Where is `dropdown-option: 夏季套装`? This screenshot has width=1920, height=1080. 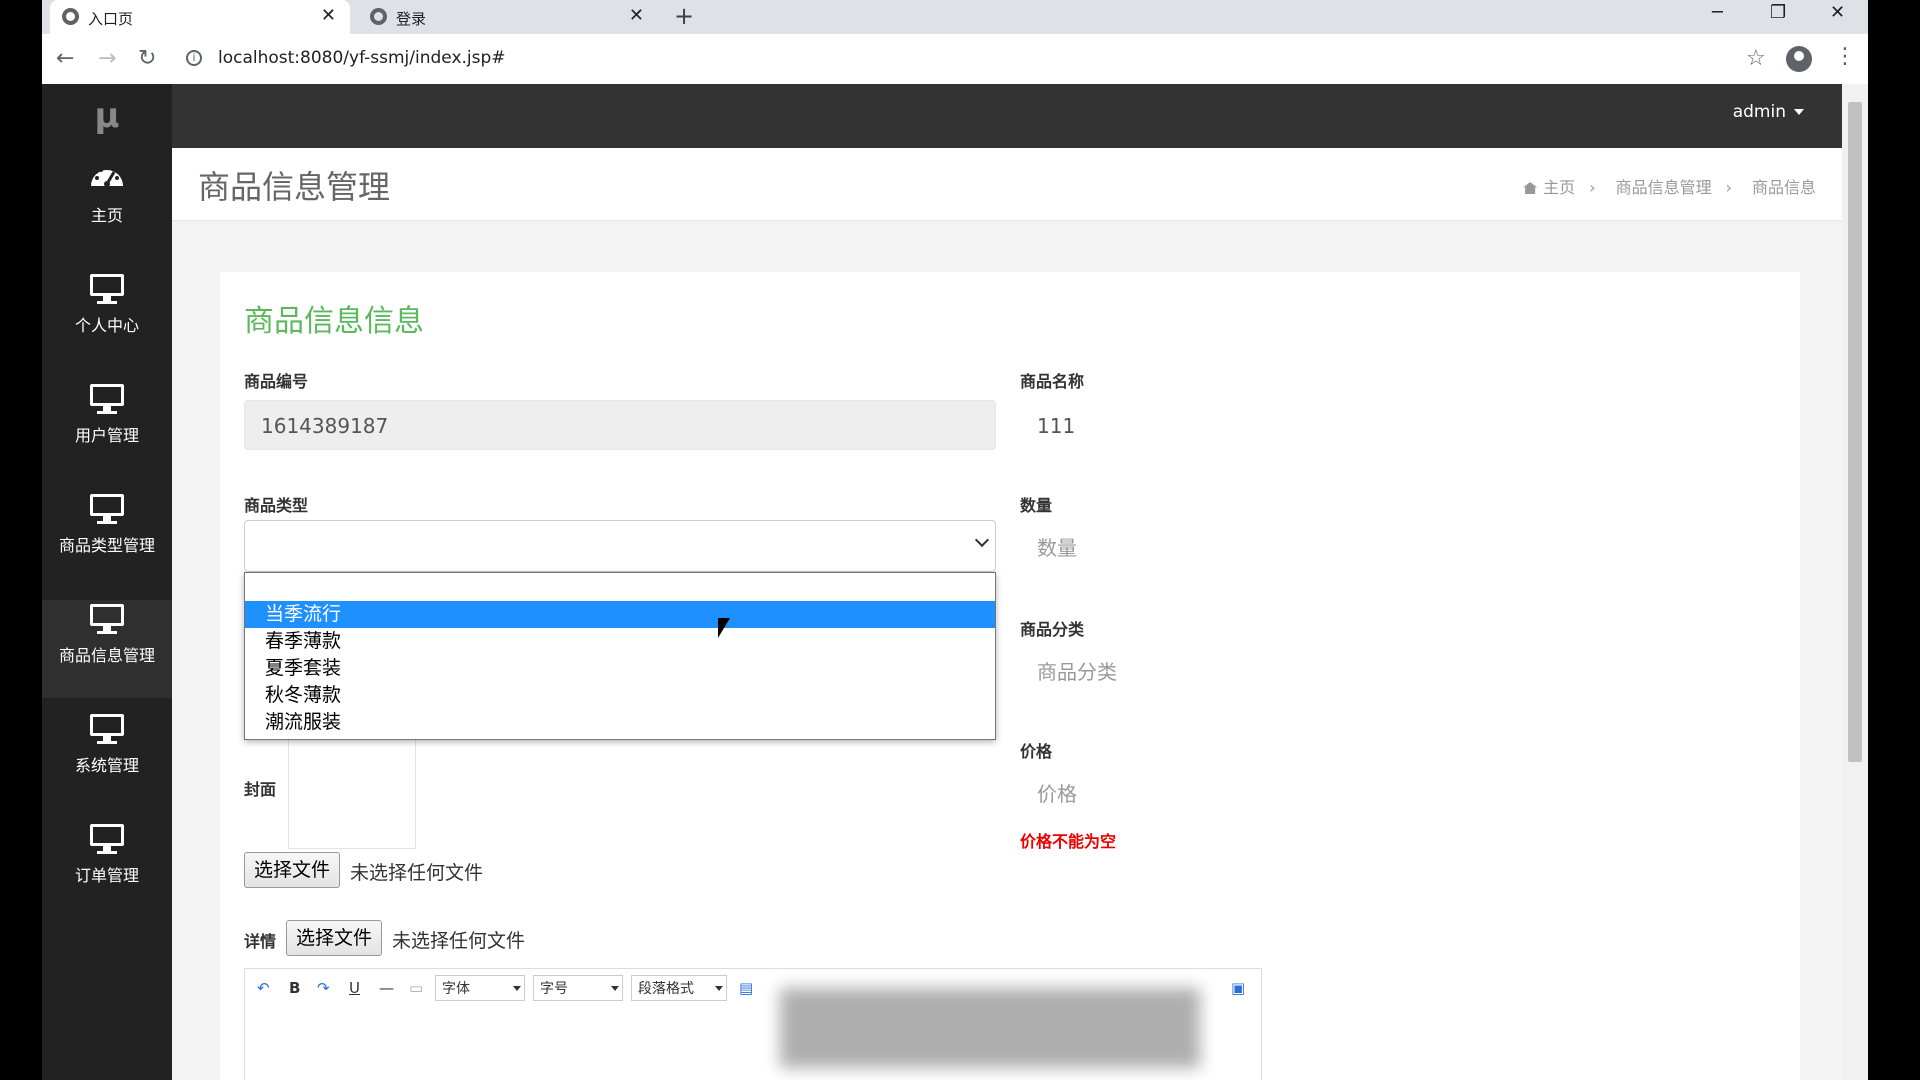 dropdown-option: 夏季套装 is located at coordinates (620, 668).